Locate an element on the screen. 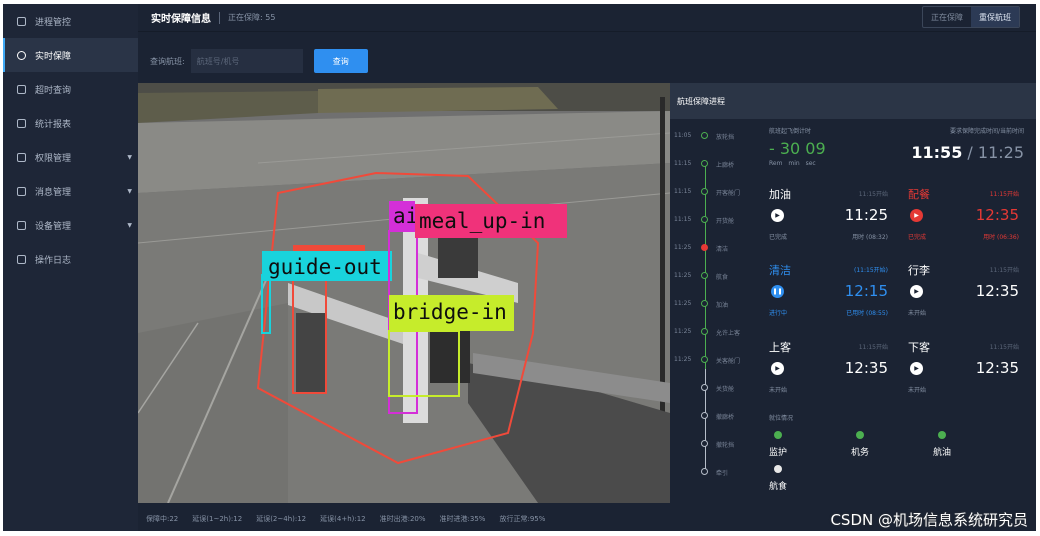 This screenshot has width=1040, height=536. finish-current-time: 11:25 is located at coordinates (1000, 152).